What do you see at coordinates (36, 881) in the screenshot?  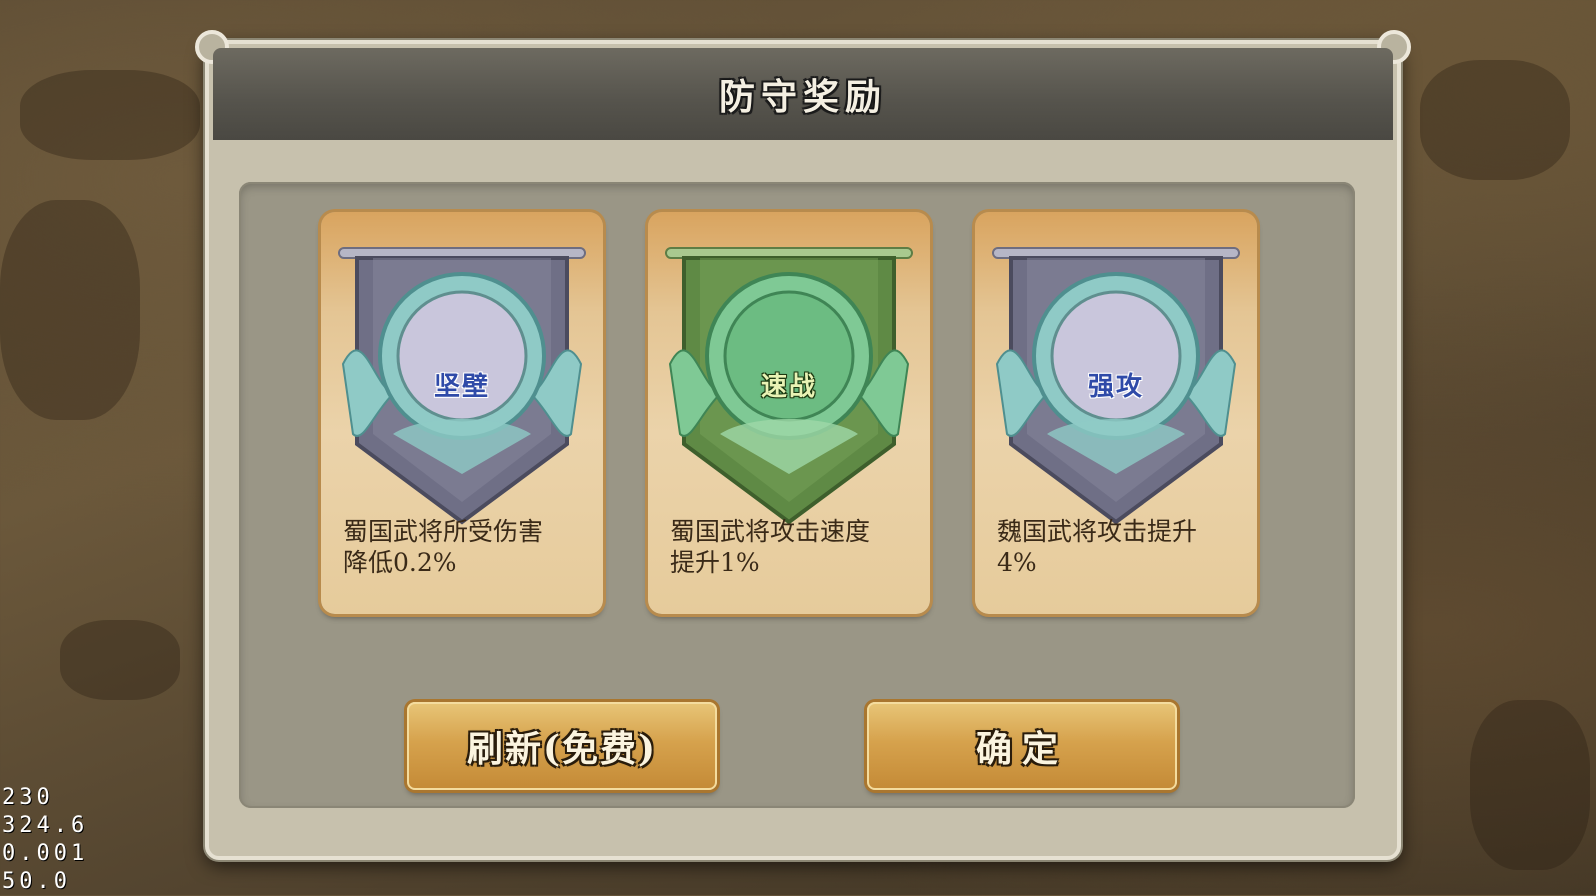 I see `debug-stat: 50.0` at bounding box center [36, 881].